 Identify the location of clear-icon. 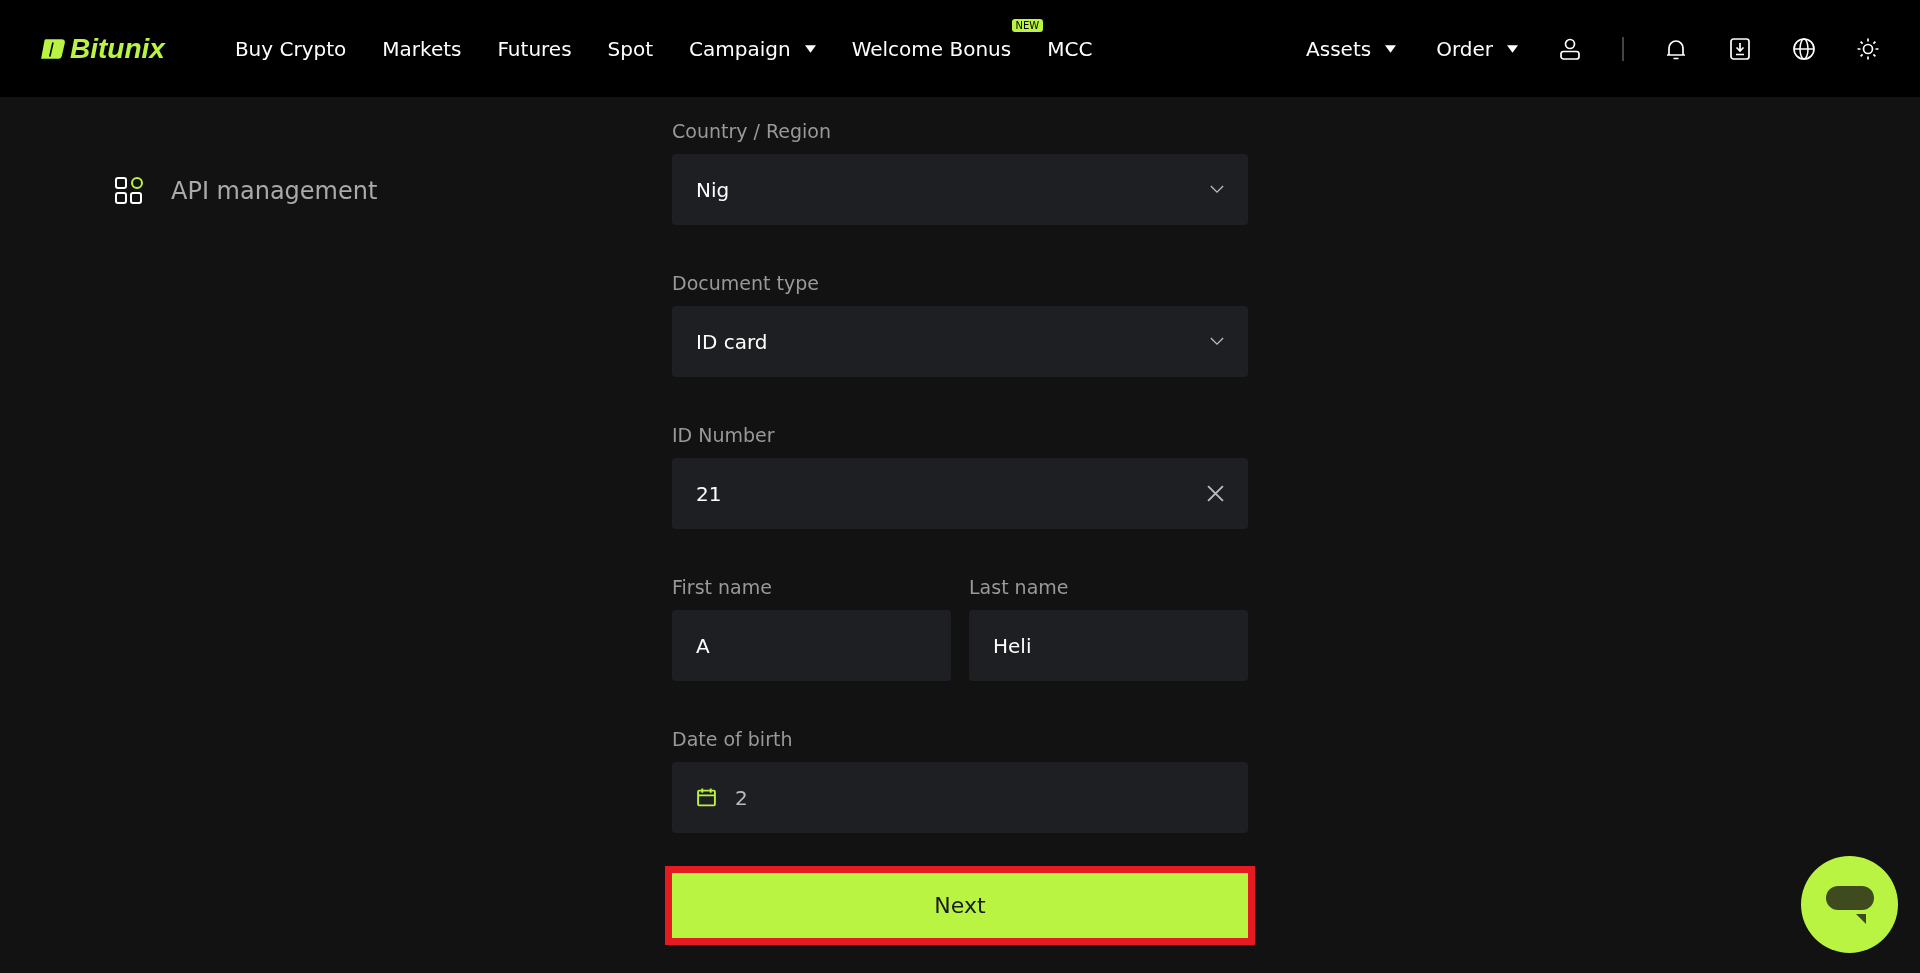
(1215, 493).